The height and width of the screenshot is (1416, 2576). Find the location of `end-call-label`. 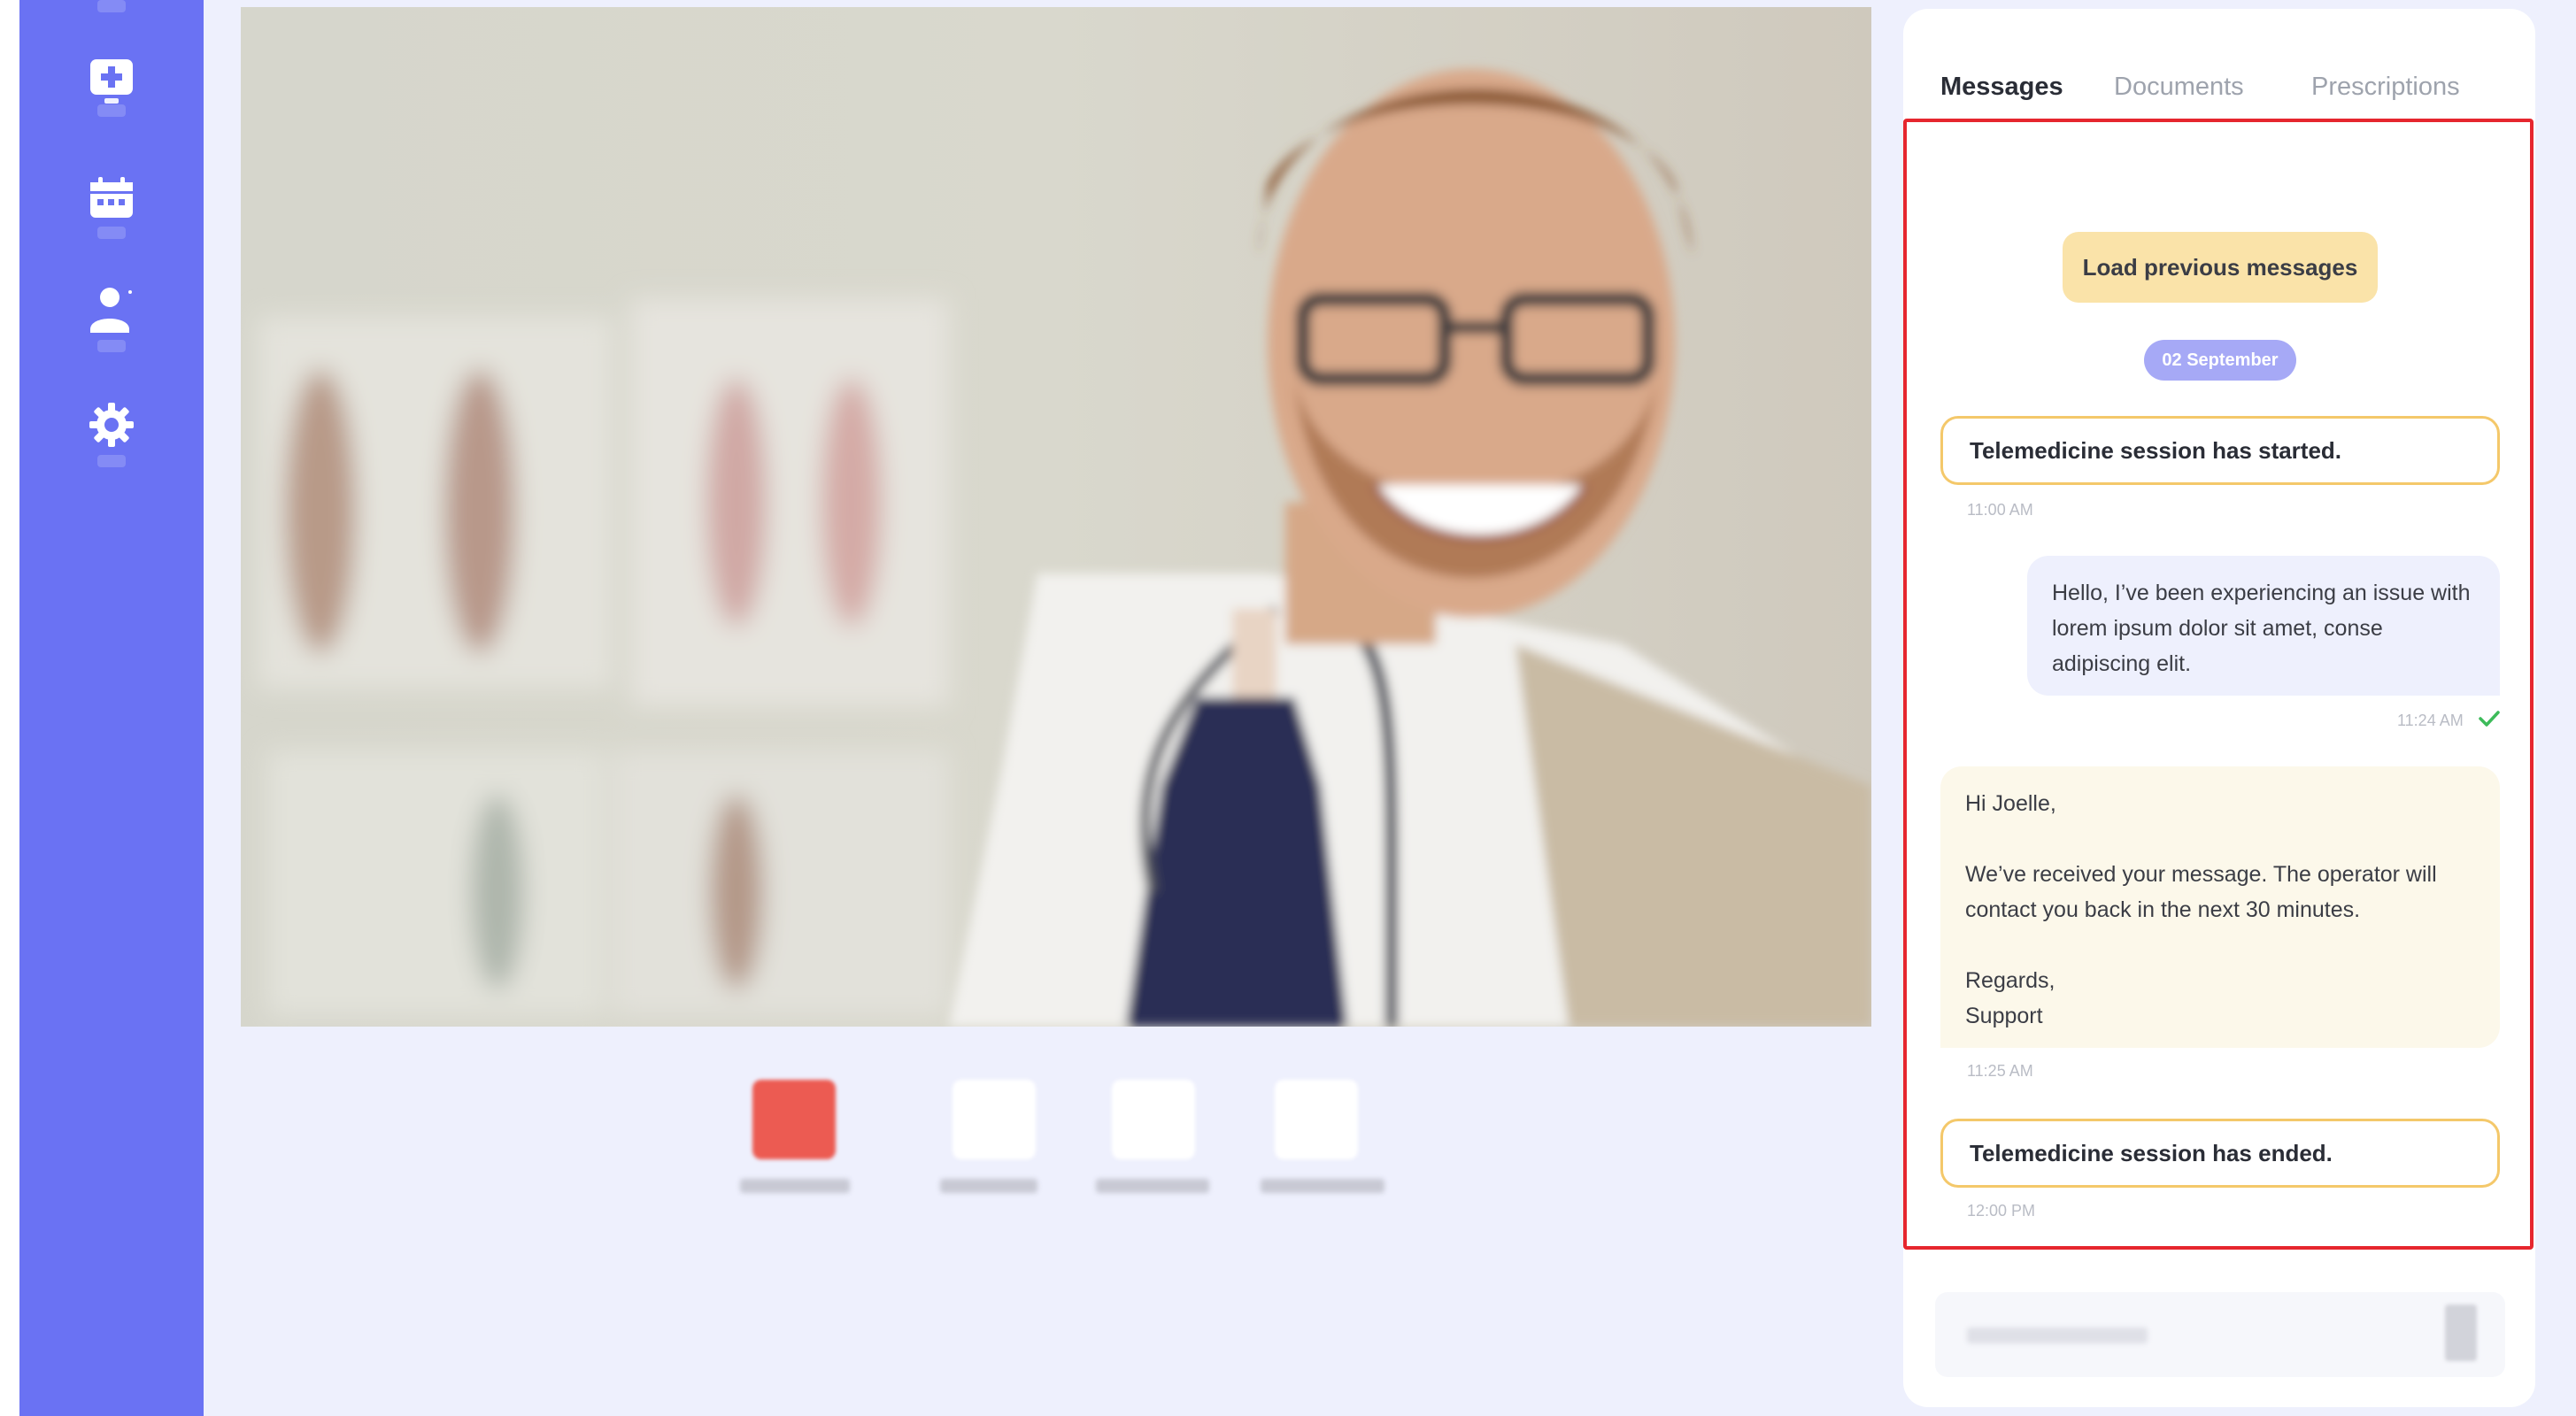

end-call-label is located at coordinates (795, 1186).